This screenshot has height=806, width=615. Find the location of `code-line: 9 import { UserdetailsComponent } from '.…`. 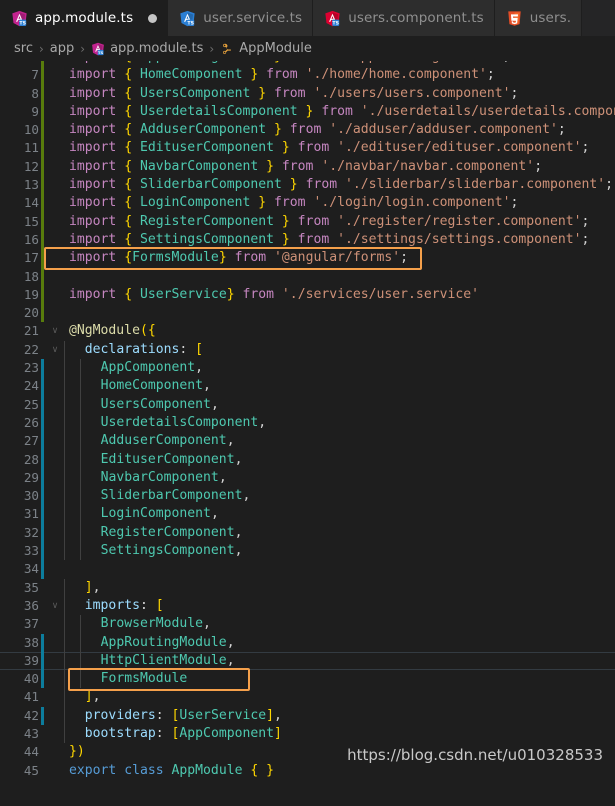

code-line: 9 import { UserdetailsComponent } from '.… is located at coordinates (307, 112).